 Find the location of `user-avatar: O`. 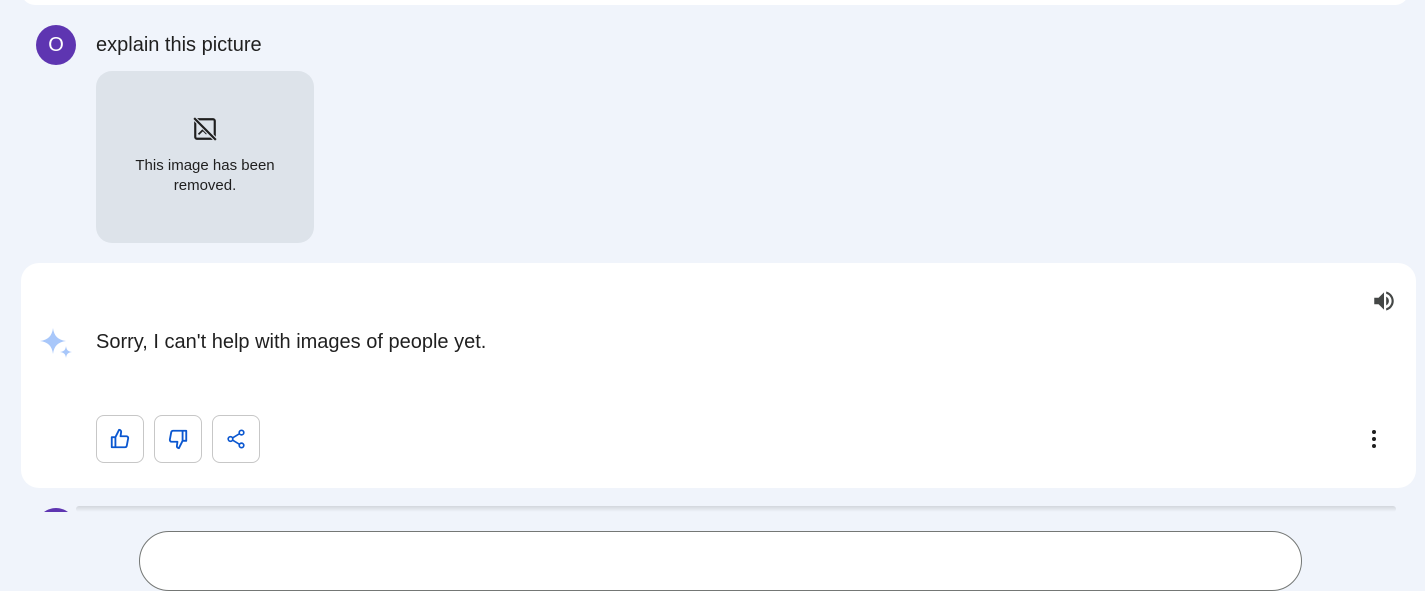

user-avatar: O is located at coordinates (56, 45).